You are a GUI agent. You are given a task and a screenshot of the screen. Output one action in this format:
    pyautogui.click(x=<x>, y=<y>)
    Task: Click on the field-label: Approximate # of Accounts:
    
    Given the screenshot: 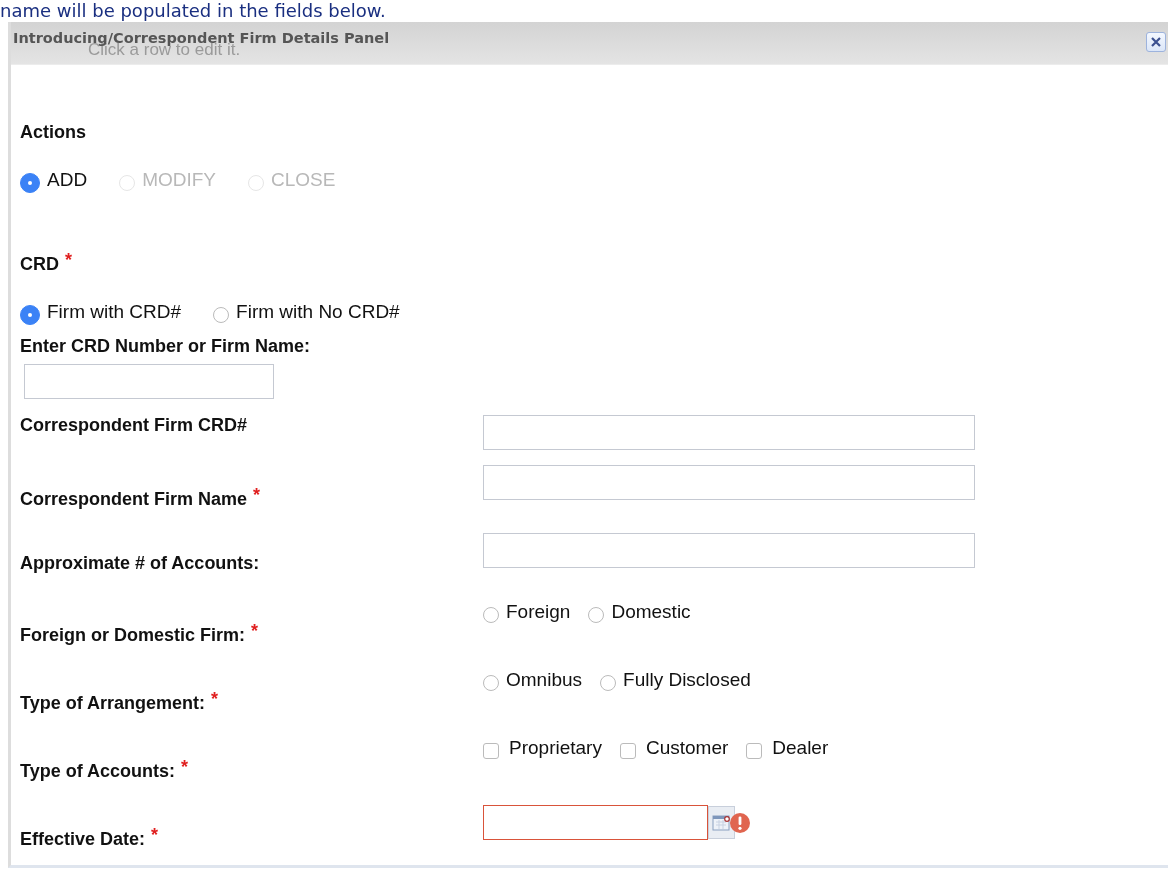 What is the action you would take?
    pyautogui.click(x=140, y=563)
    